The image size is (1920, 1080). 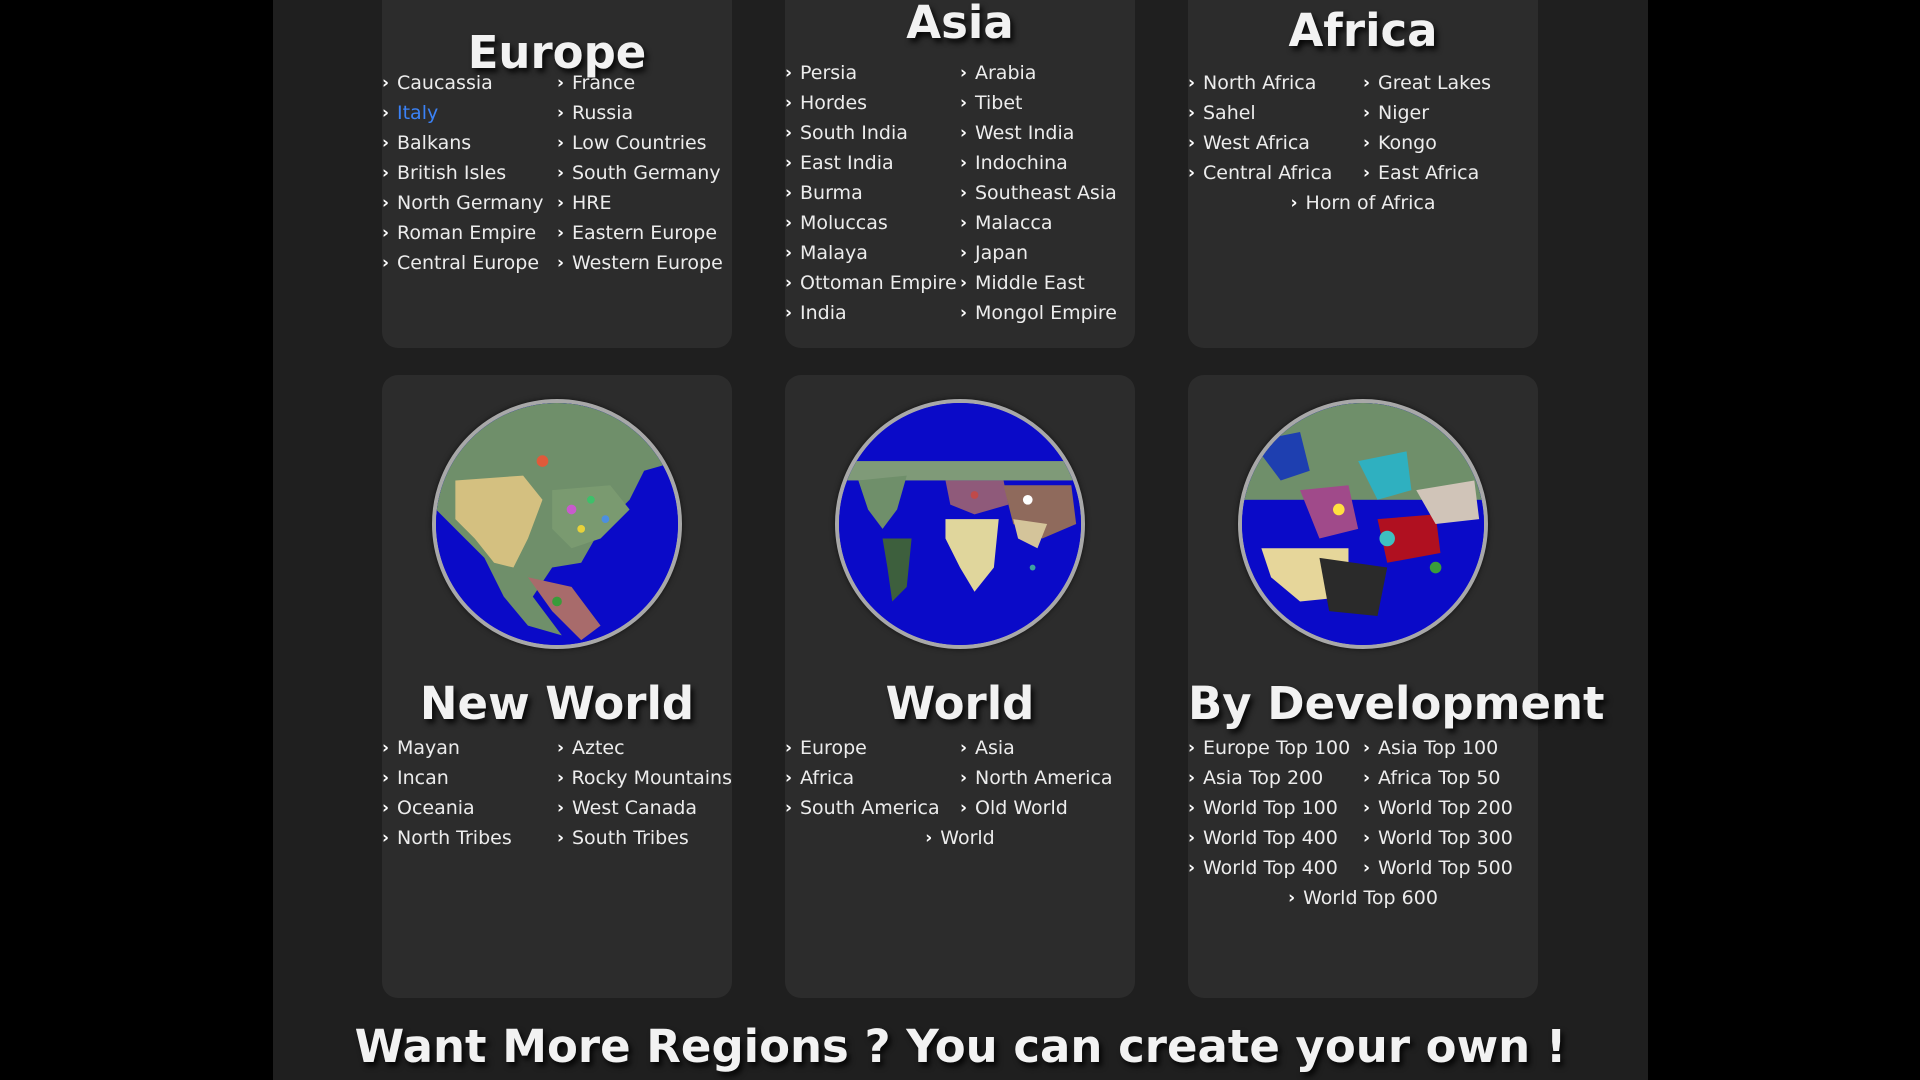 I want to click on region-link-western-europe: › Western Europe, so click(x=644, y=263).